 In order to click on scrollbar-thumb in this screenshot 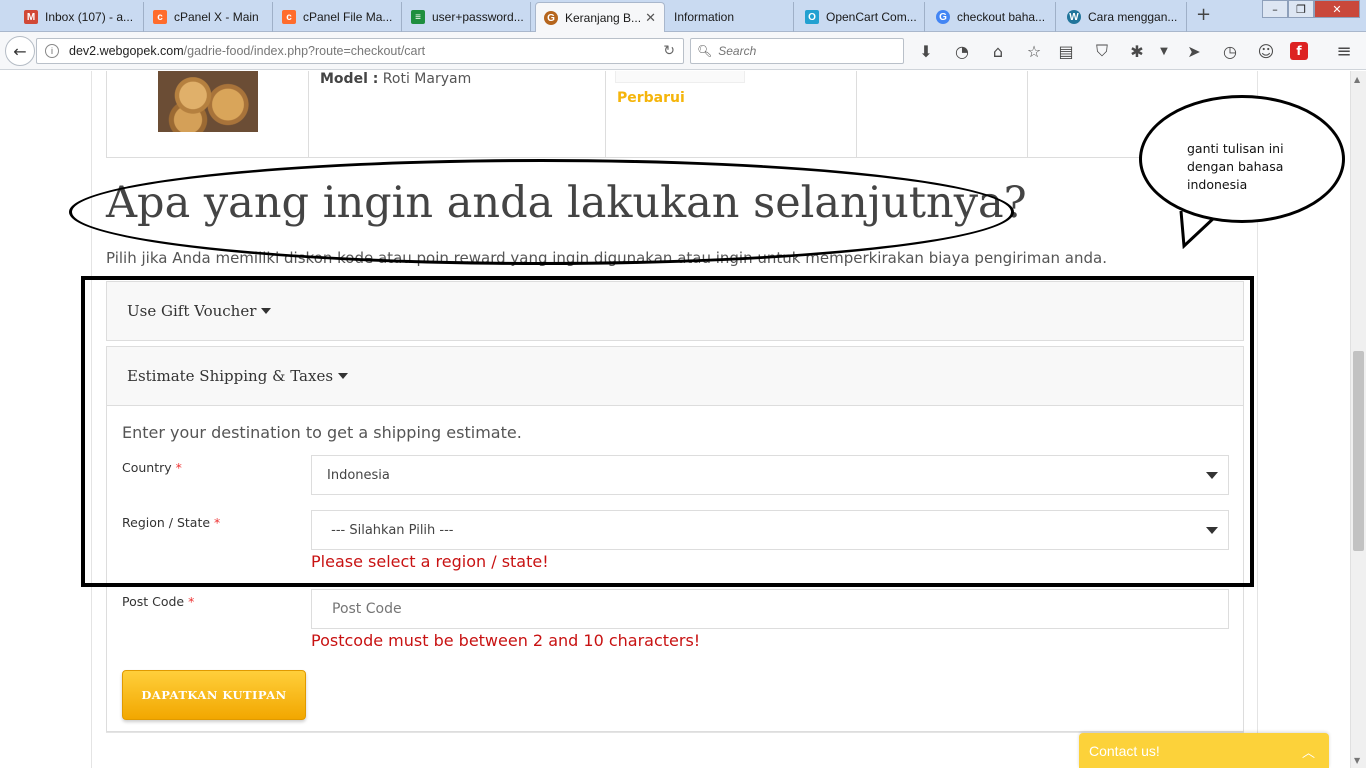, I will do `click(1358, 451)`.